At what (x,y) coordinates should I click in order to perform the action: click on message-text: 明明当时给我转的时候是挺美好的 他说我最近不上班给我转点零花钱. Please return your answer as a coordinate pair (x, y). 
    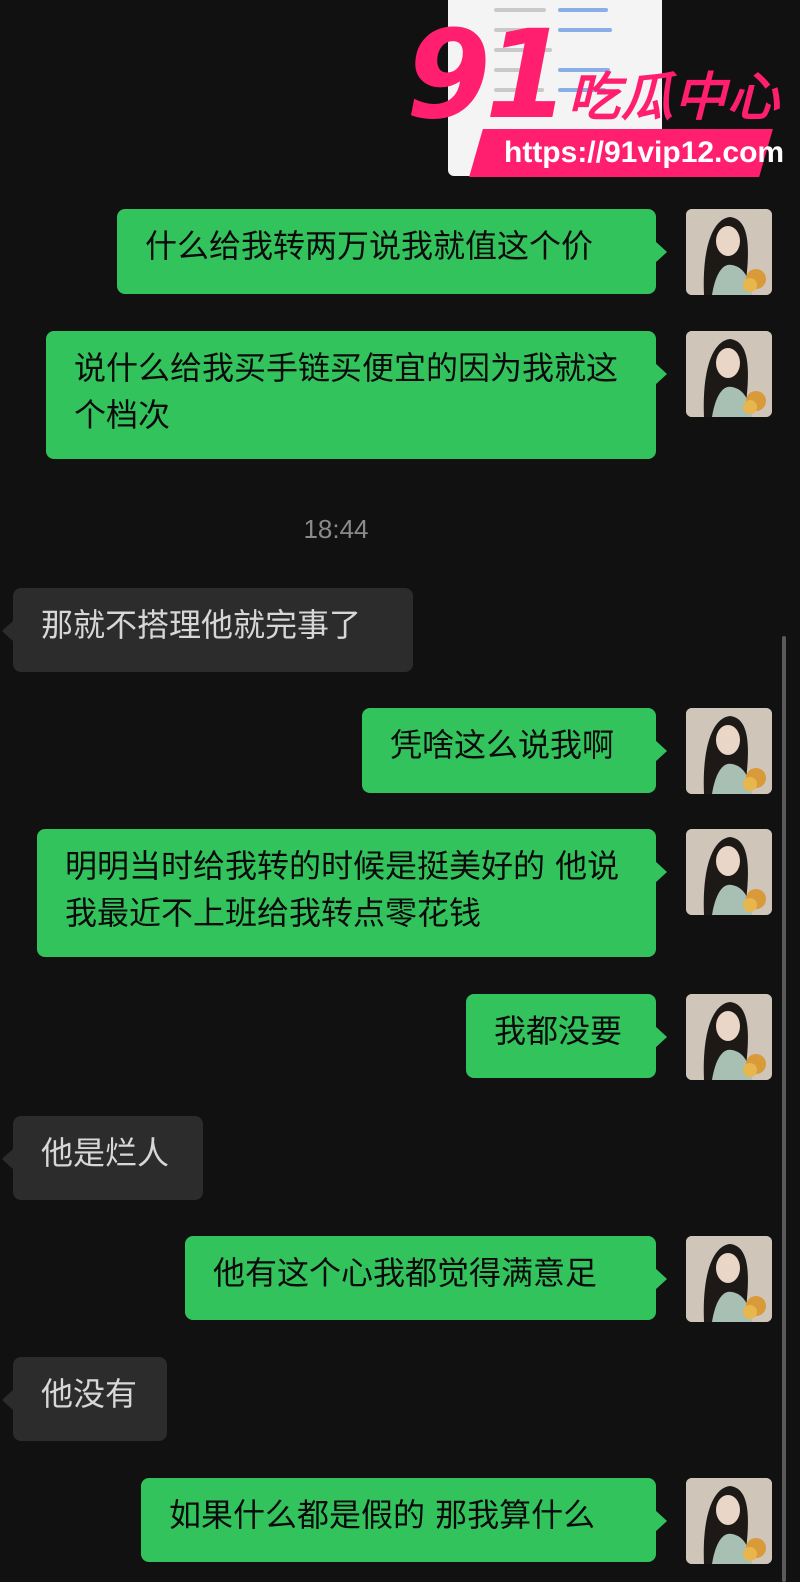
    Looking at the image, I should click on (342, 889).